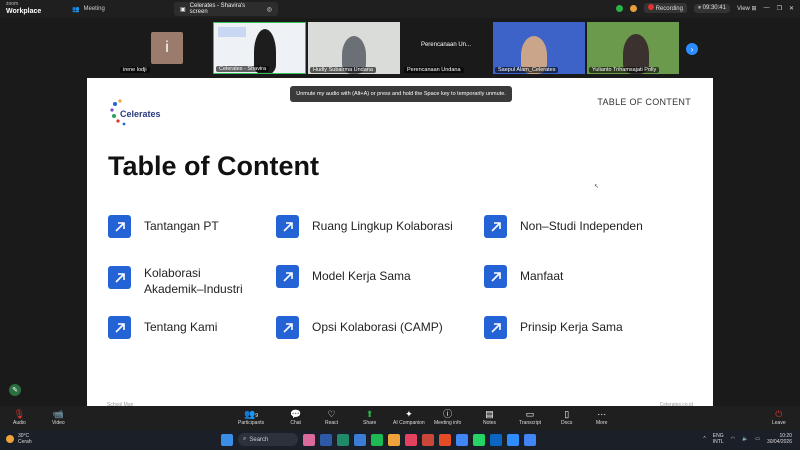 Image resolution: width=800 pixels, height=450 pixels. Describe the element at coordinates (259, 48) in the screenshot. I see `participant-tile-active: Celerates - Shavira` at that location.